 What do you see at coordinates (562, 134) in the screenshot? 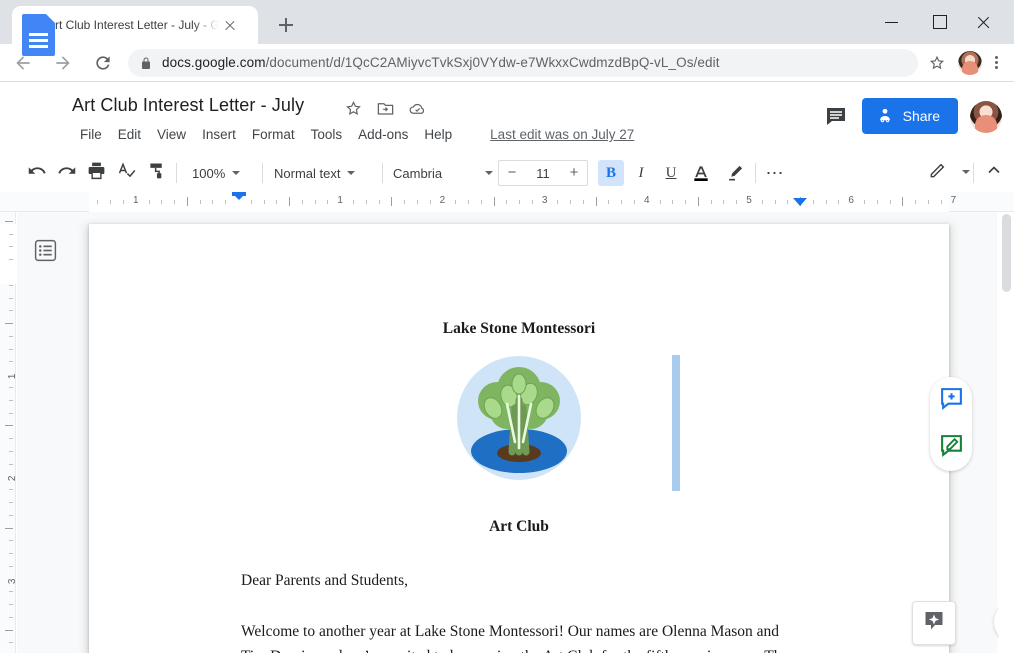
I see `last-edit-link: Last edit was on July 27` at bounding box center [562, 134].